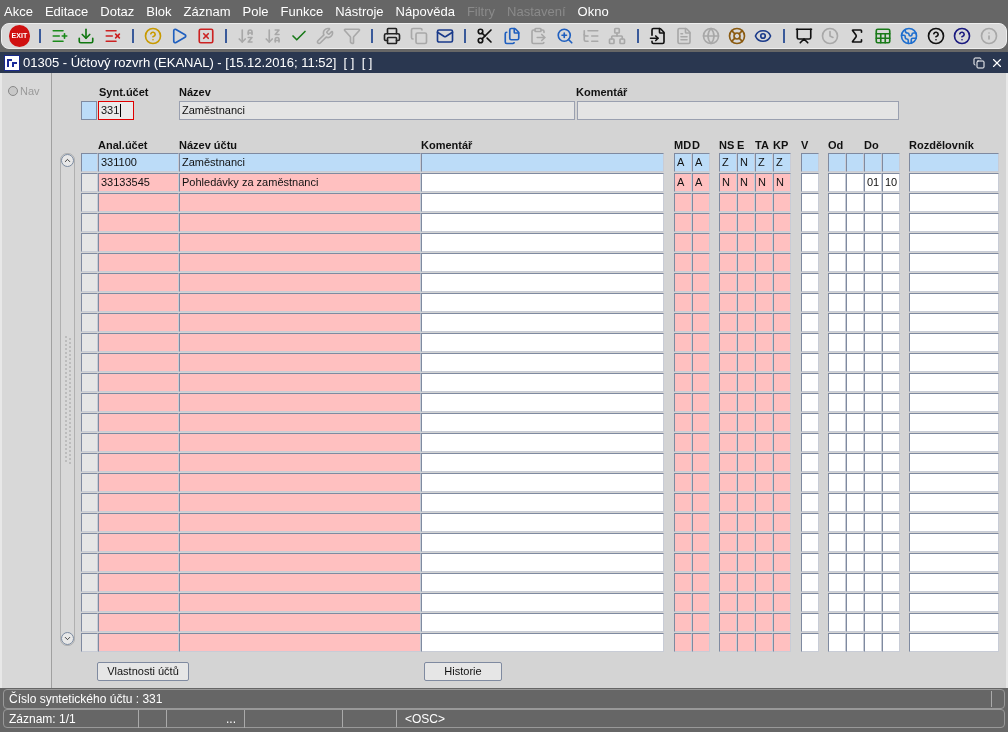 This screenshot has height=732, width=1008. Describe the element at coordinates (300, 182) in the screenshot. I see `table-cell: Pohledávky za zaměstnanci` at that location.